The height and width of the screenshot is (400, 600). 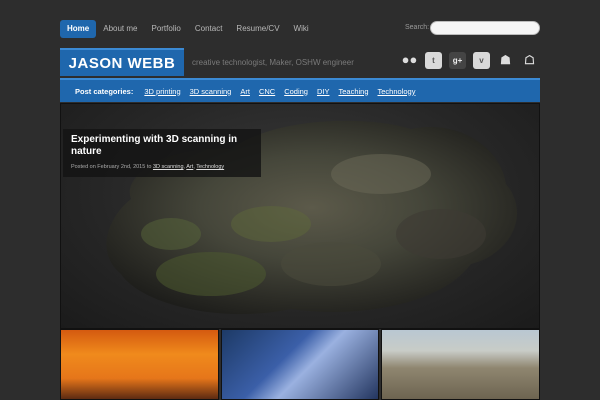 I want to click on category-link: 3D scanning, so click(x=211, y=91).